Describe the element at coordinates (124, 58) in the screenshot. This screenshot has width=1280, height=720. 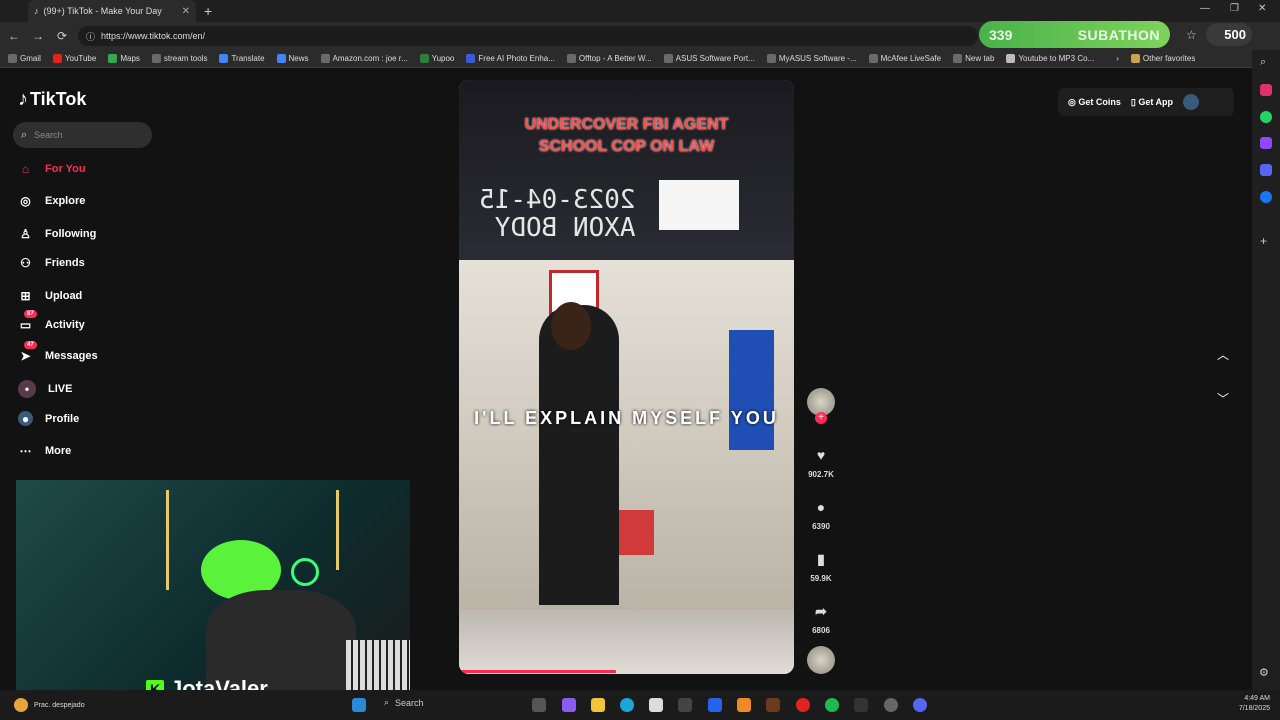
I see `bookmark-2: Maps` at that location.